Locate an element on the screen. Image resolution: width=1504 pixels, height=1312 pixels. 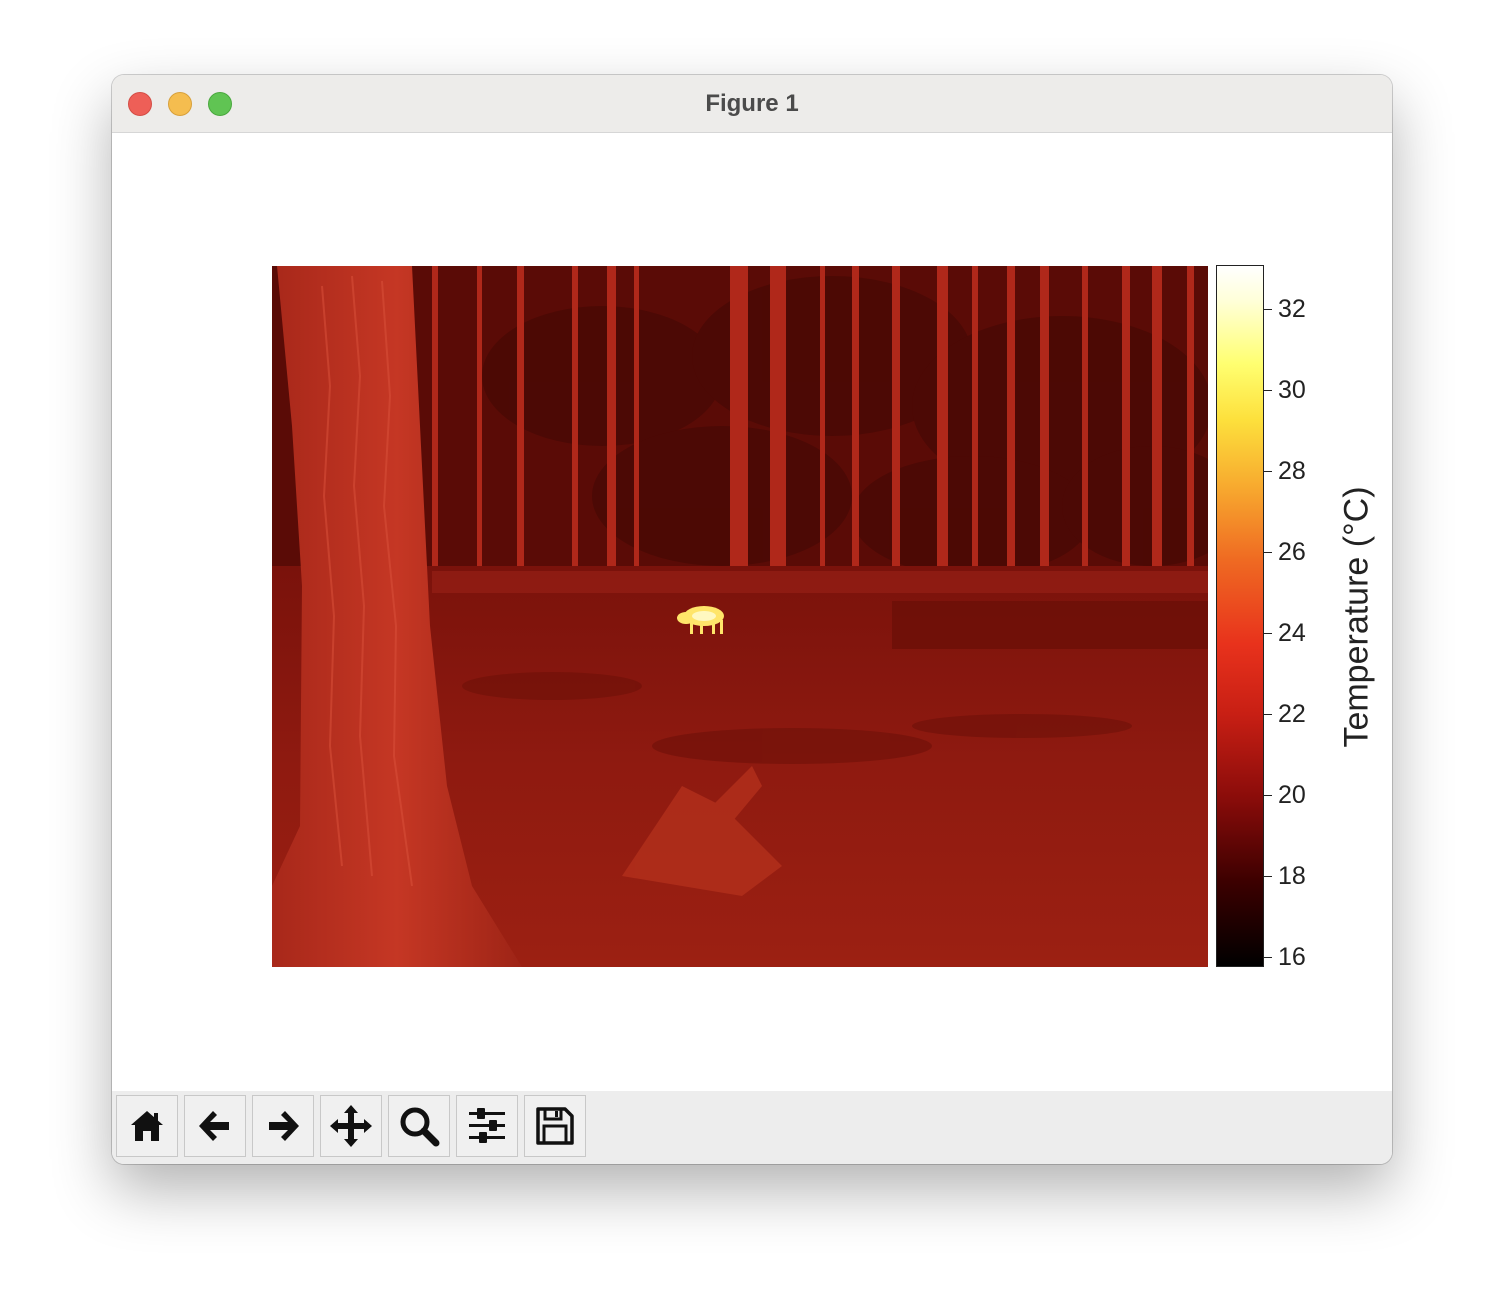
minimize-button is located at coordinates (180, 104).